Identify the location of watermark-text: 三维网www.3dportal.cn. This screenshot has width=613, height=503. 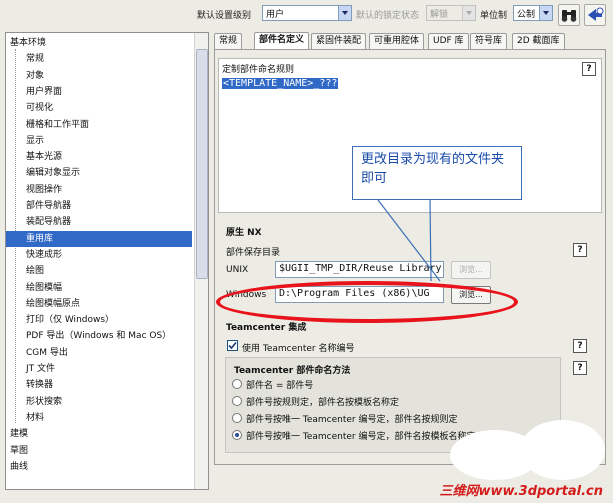
(521, 491).